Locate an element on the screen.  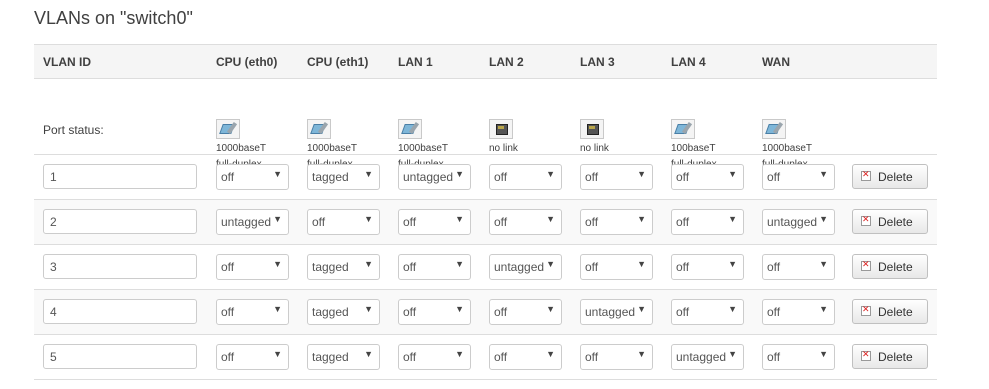
vlan-id-input: 3 is located at coordinates (120, 266).